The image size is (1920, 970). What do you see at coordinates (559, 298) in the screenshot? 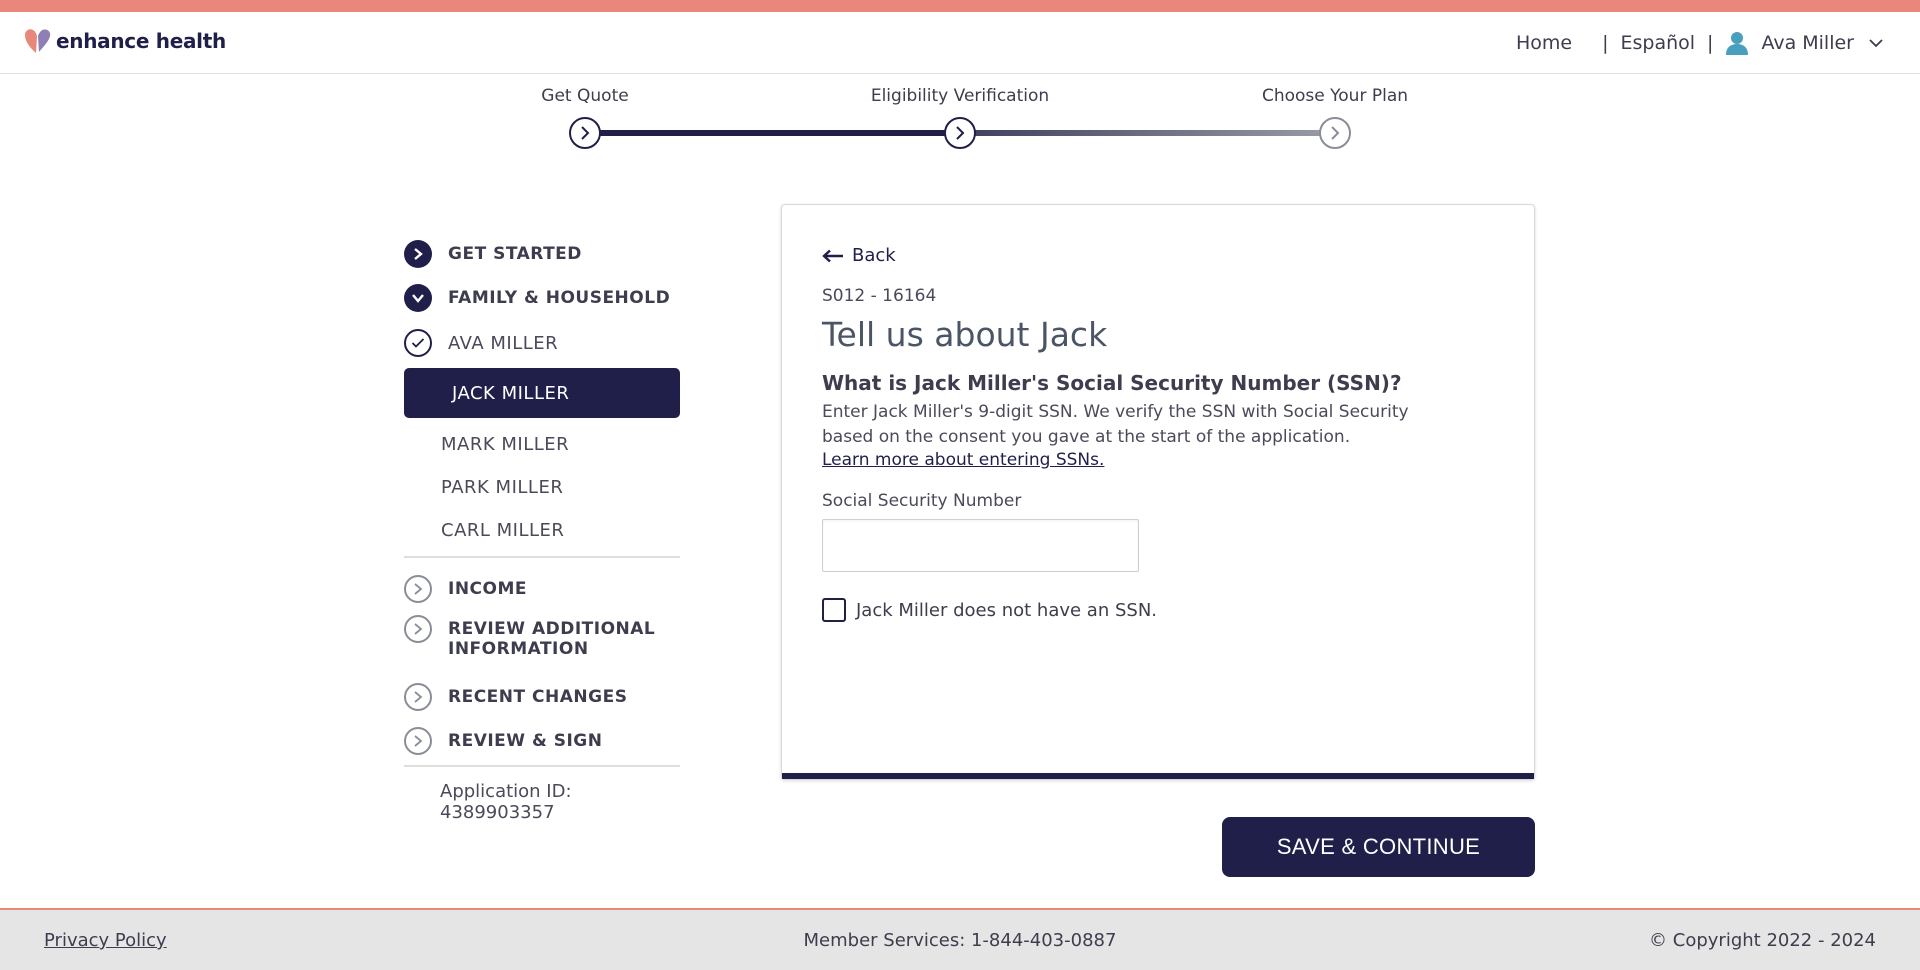
I see `sidebar-item-label: FAMILY & HOUSEHOLD` at bounding box center [559, 298].